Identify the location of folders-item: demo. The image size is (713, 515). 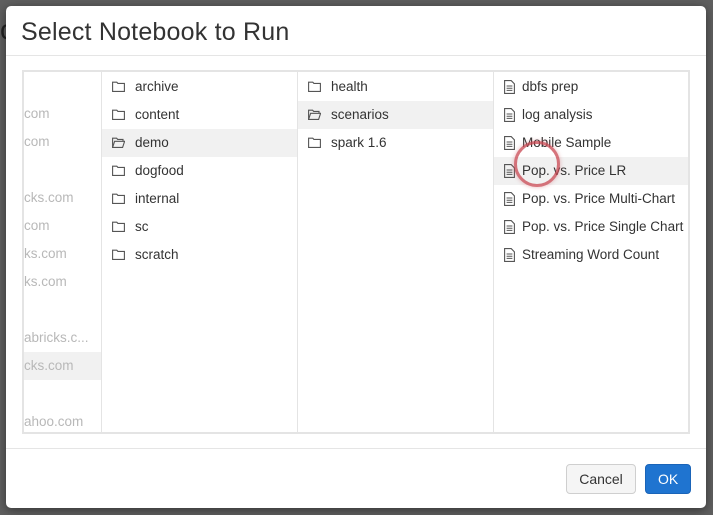
(199, 143).